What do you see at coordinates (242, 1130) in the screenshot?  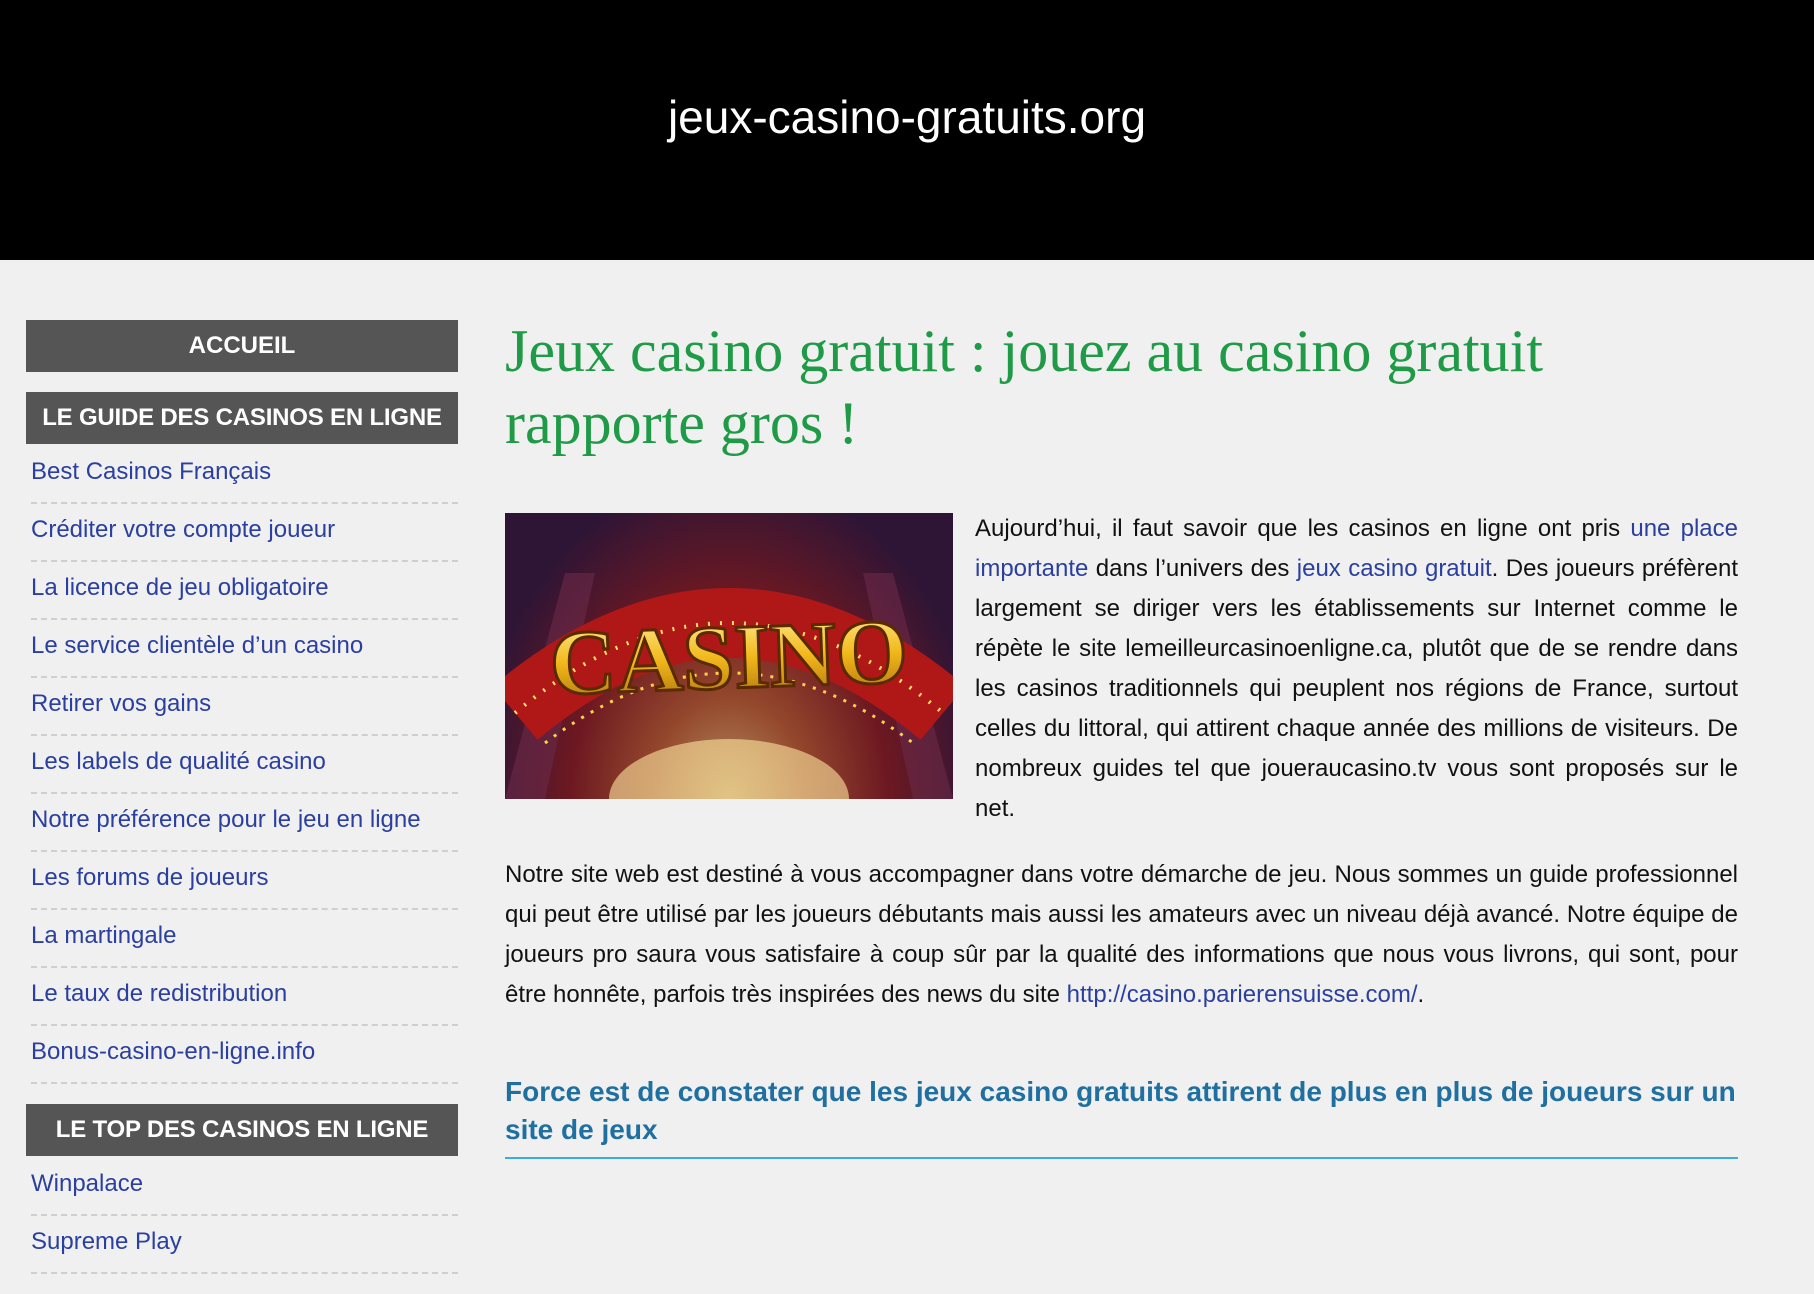 I see `top-heading: LE TOP DES CASINOS EN LIGNE` at bounding box center [242, 1130].